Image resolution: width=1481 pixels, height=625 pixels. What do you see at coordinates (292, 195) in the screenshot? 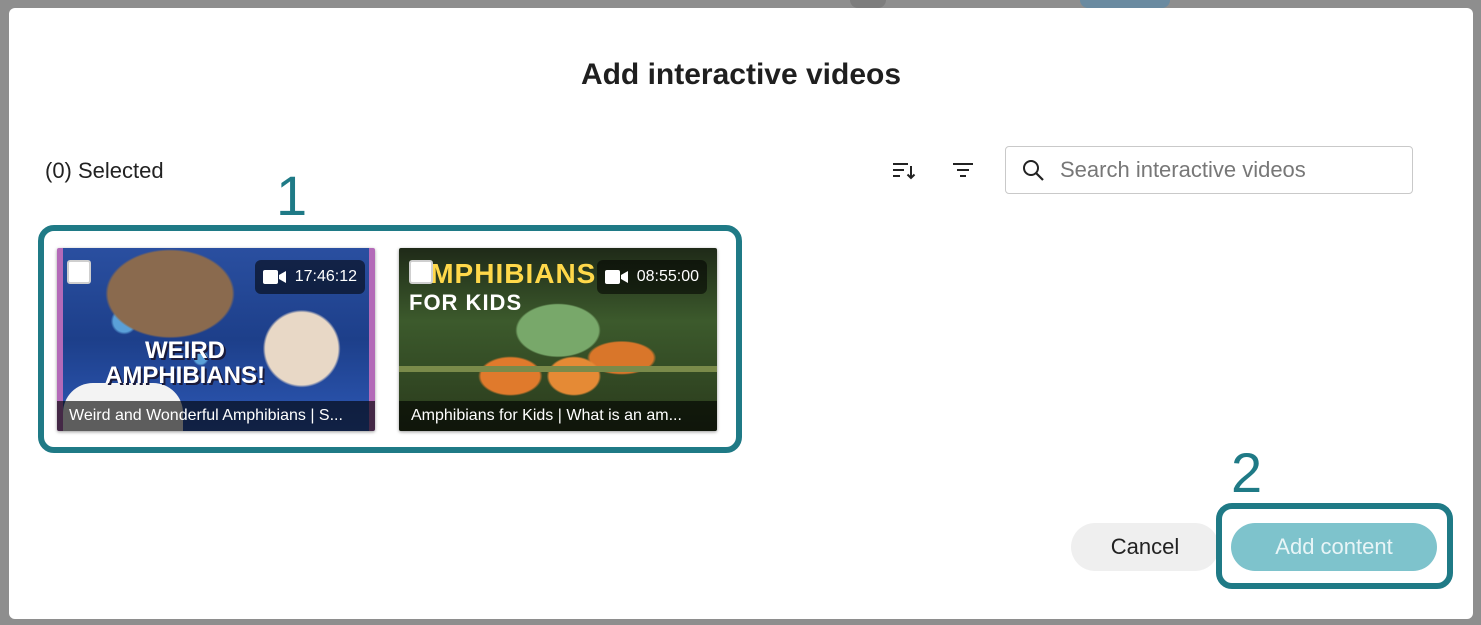
I see `annotation-marker-1: 1` at bounding box center [292, 195].